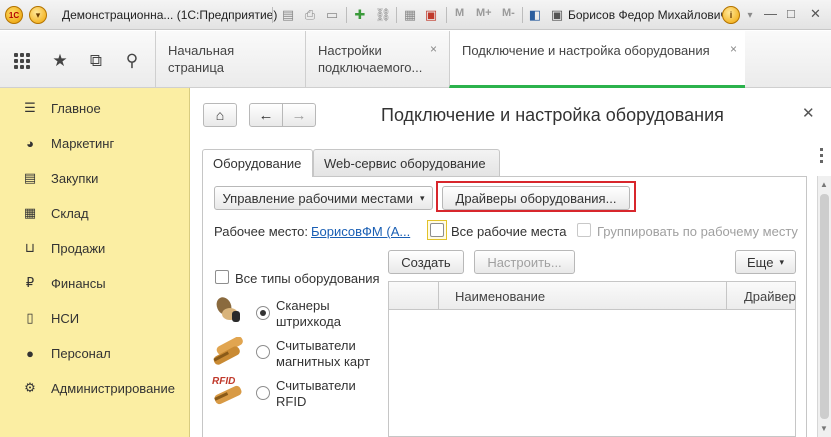 This screenshot has width=831, height=437. What do you see at coordinates (821, 157) in the screenshot?
I see `form-more-icon` at bounding box center [821, 157].